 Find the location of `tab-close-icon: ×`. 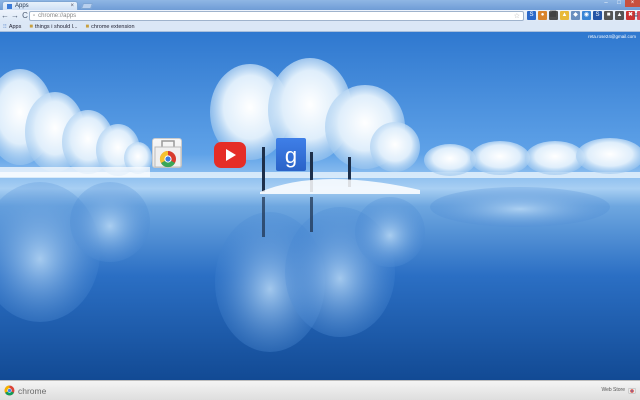

tab-close-icon: × is located at coordinates (72, 6).